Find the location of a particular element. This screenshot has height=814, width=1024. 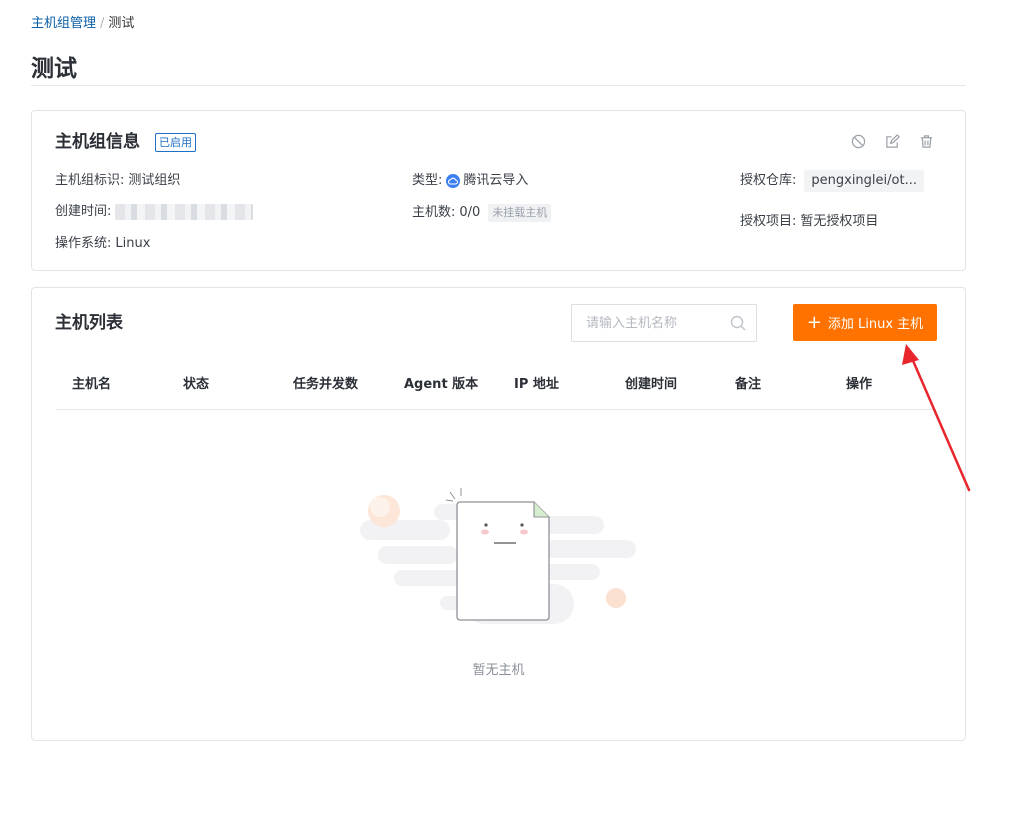

column-header-created-time: 创建时间 is located at coordinates (651, 384).